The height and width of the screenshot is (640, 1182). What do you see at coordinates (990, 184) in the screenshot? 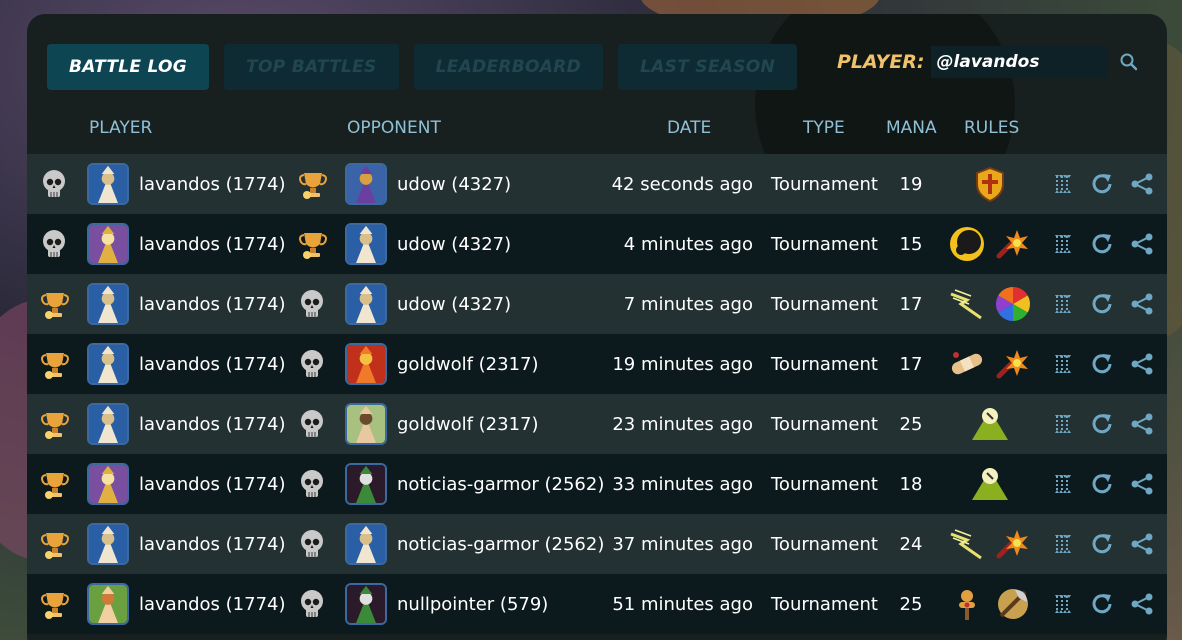
I see `shield-rule-icon` at bounding box center [990, 184].